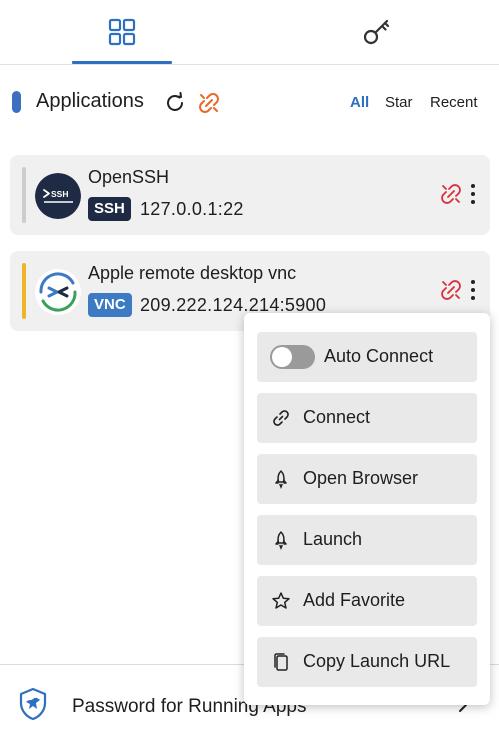  I want to click on copy-icon, so click(281, 662).